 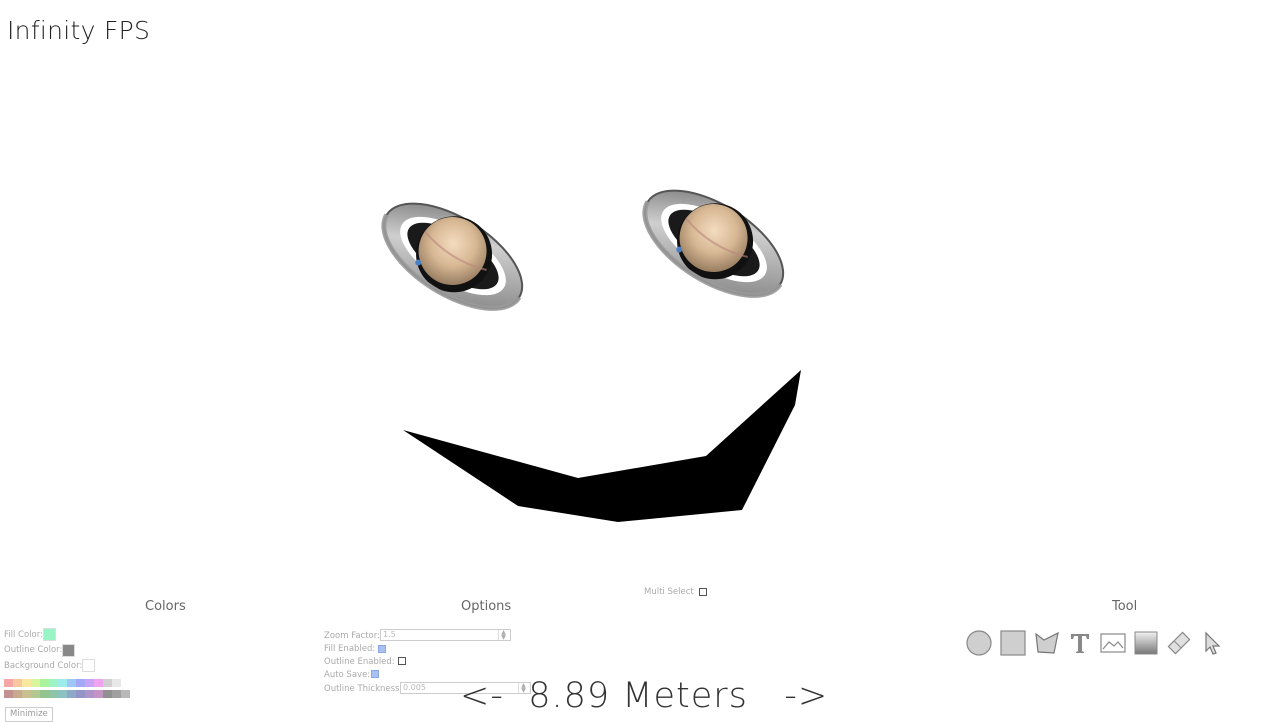 What do you see at coordinates (669, 592) in the screenshot?
I see `multi-select-label: Multi Select` at bounding box center [669, 592].